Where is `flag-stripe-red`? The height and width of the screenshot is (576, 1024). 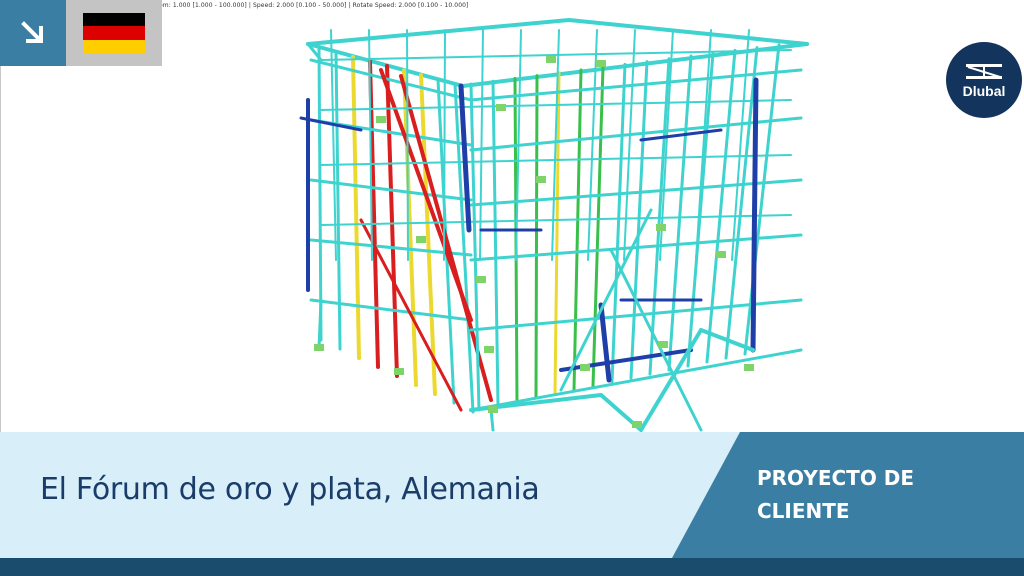
flag-stripe-red is located at coordinates (114, 33).